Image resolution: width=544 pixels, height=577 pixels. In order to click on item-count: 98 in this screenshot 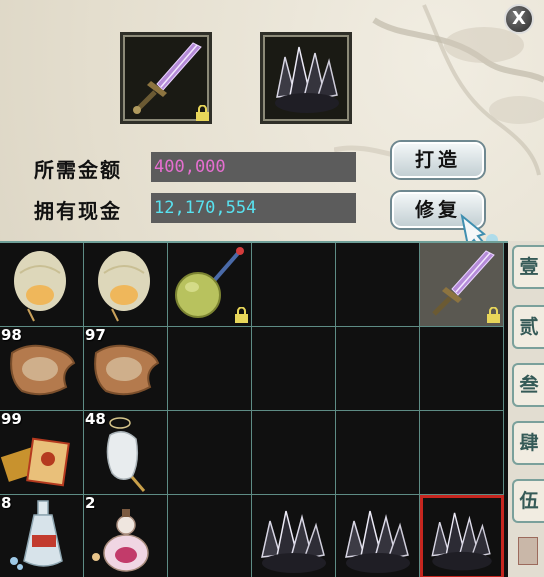, I will do `click(11, 335)`.